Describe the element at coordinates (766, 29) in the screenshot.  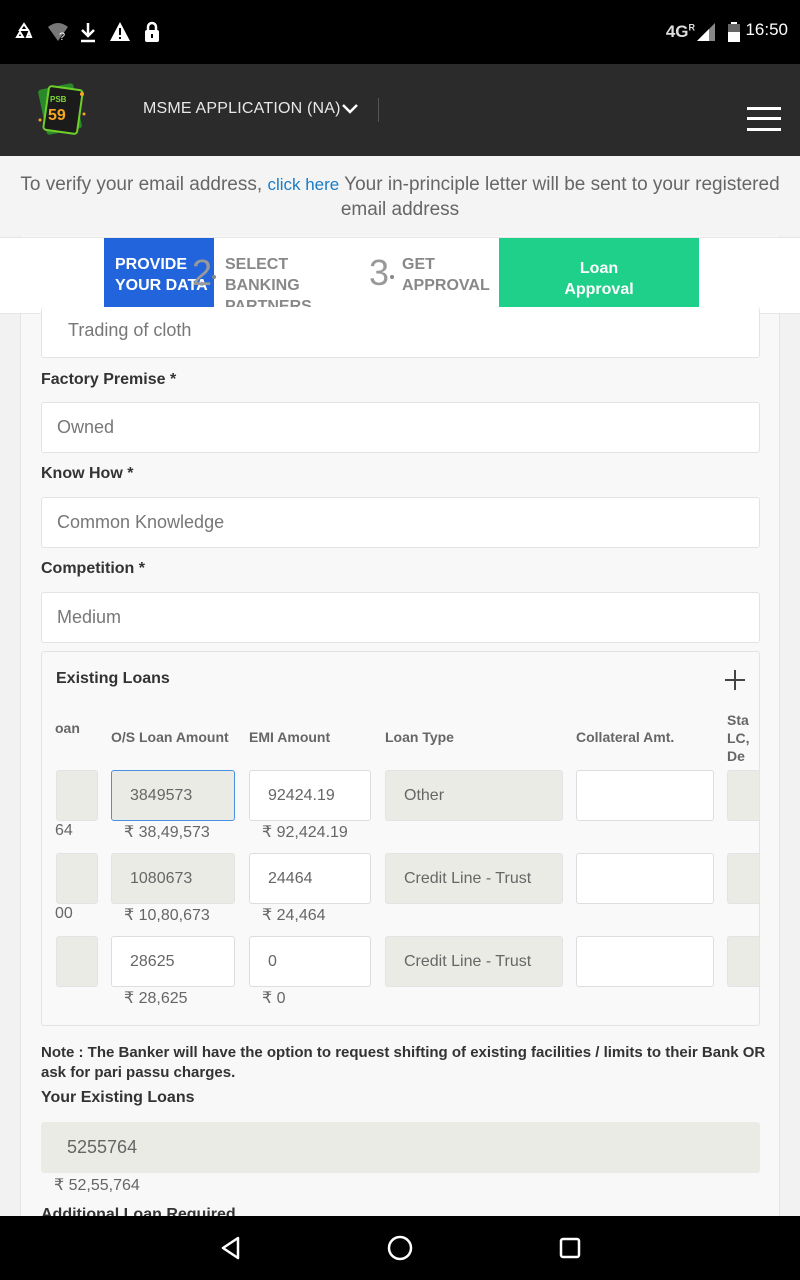
I see `clock: 16:50` at that location.